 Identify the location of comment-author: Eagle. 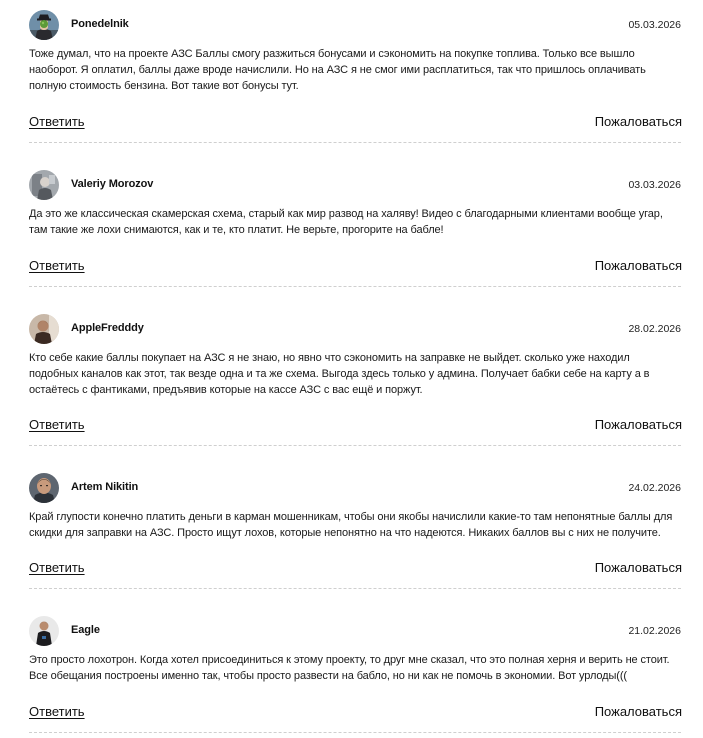
(85, 630).